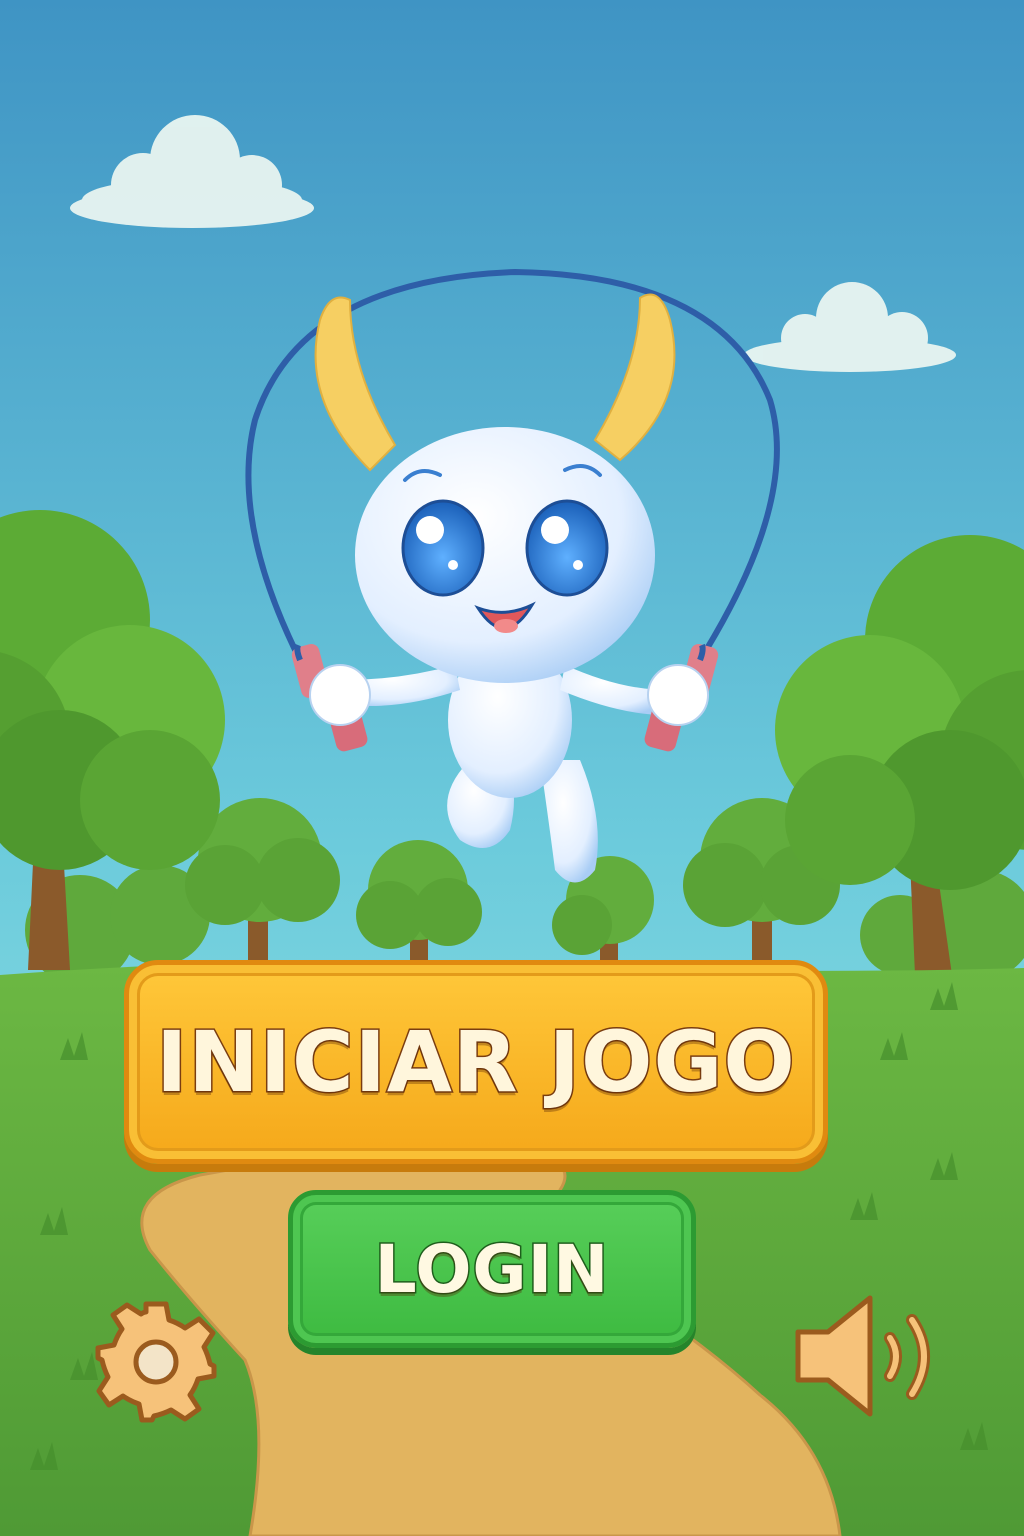 The height and width of the screenshot is (1536, 1024). What do you see at coordinates (868, 1356) in the screenshot?
I see `speaker-volume-icon` at bounding box center [868, 1356].